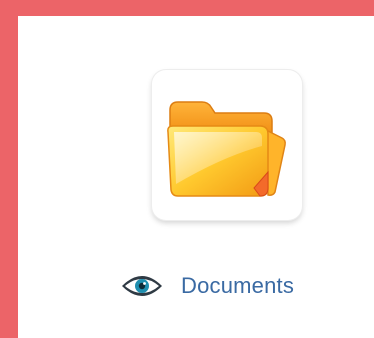 Image resolution: width=374 pixels, height=338 pixels. I want to click on folder-caption: Documents, so click(207, 286).